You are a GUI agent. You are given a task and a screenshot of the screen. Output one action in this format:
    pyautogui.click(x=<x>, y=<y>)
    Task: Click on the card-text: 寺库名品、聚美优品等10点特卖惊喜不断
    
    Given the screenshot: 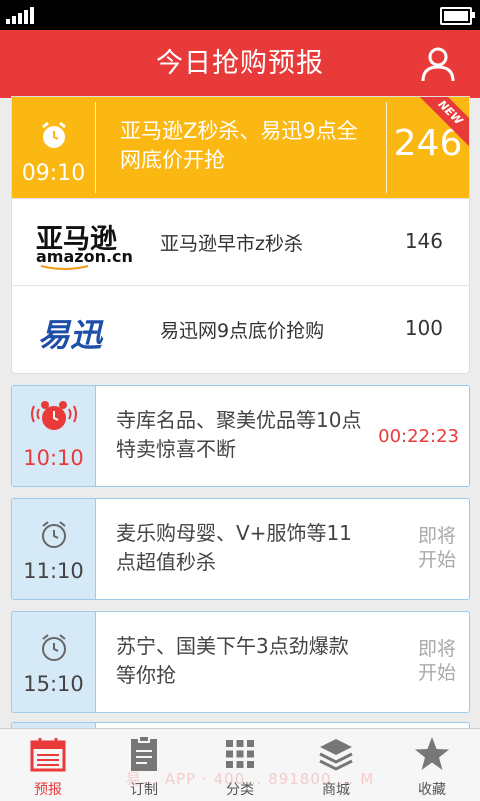 What is the action you would take?
    pyautogui.click(x=239, y=434)
    